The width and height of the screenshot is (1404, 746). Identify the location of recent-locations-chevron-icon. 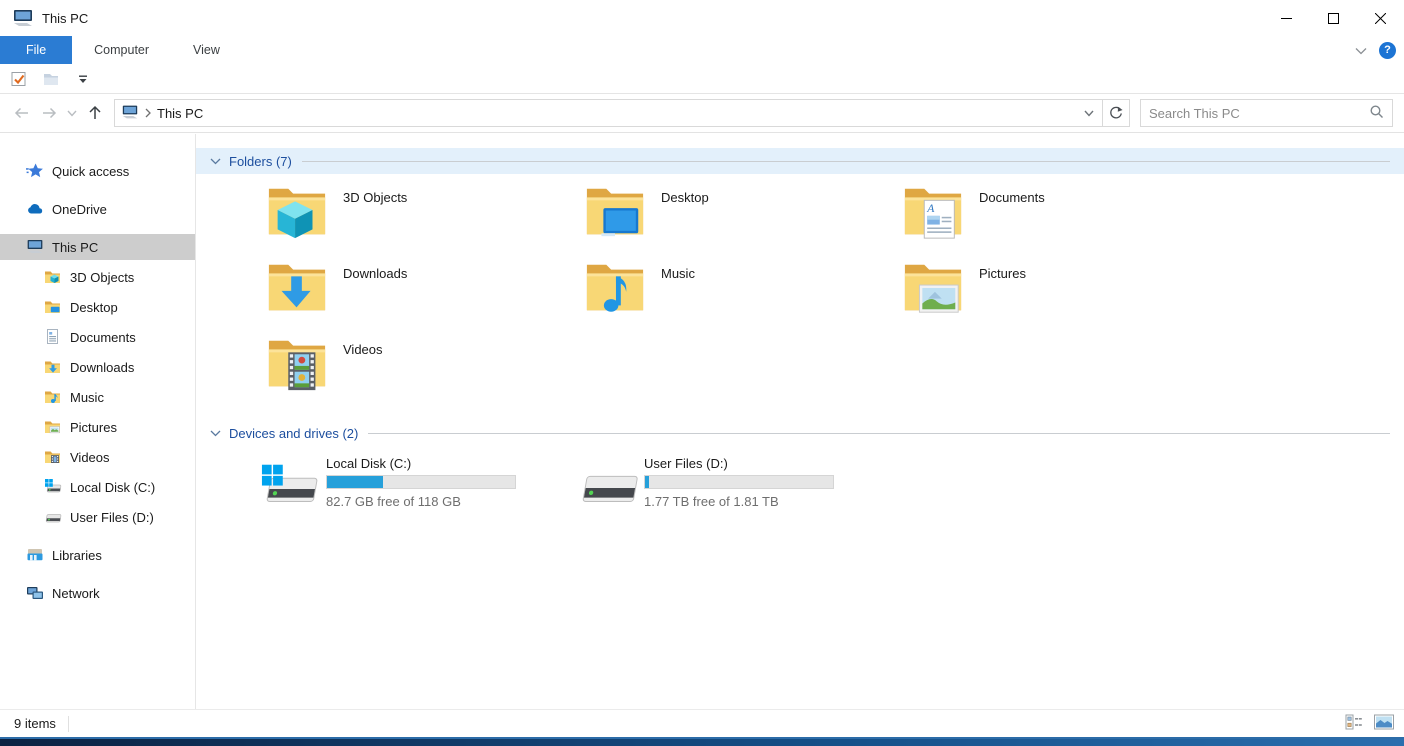
(72, 113).